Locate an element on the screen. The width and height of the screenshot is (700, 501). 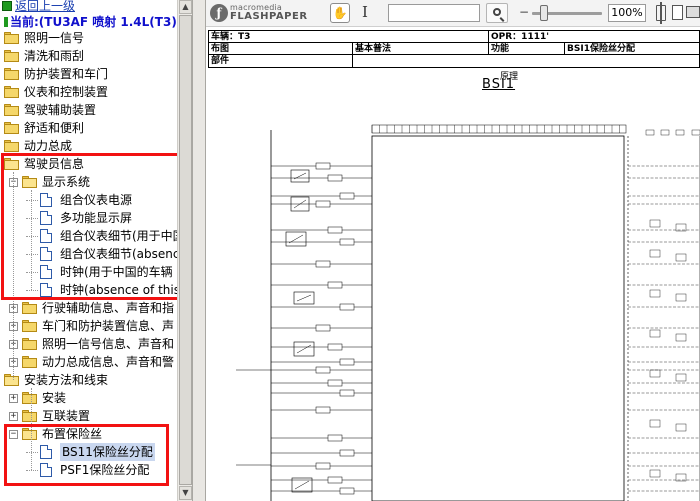
tree-item: PSF1保险丝分配 is located at coordinates (88, 470).